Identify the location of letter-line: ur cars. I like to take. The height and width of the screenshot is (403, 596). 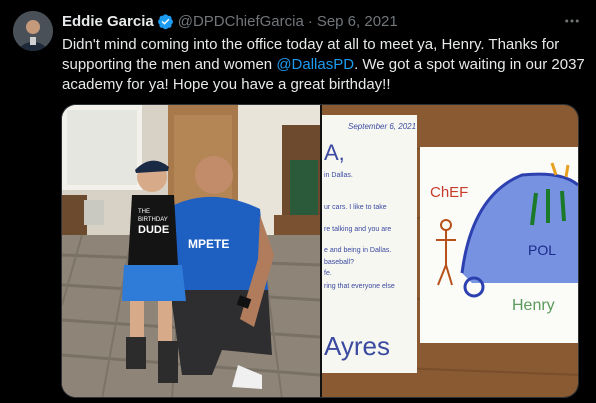
(355, 207).